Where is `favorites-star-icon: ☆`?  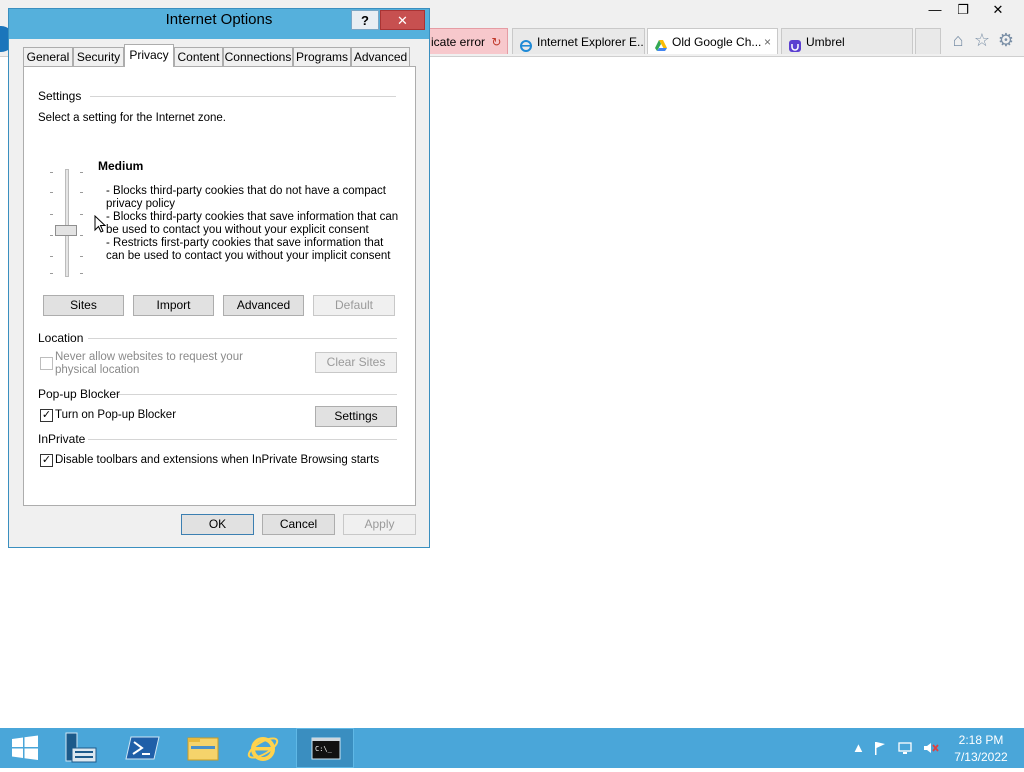 favorites-star-icon: ☆ is located at coordinates (982, 40).